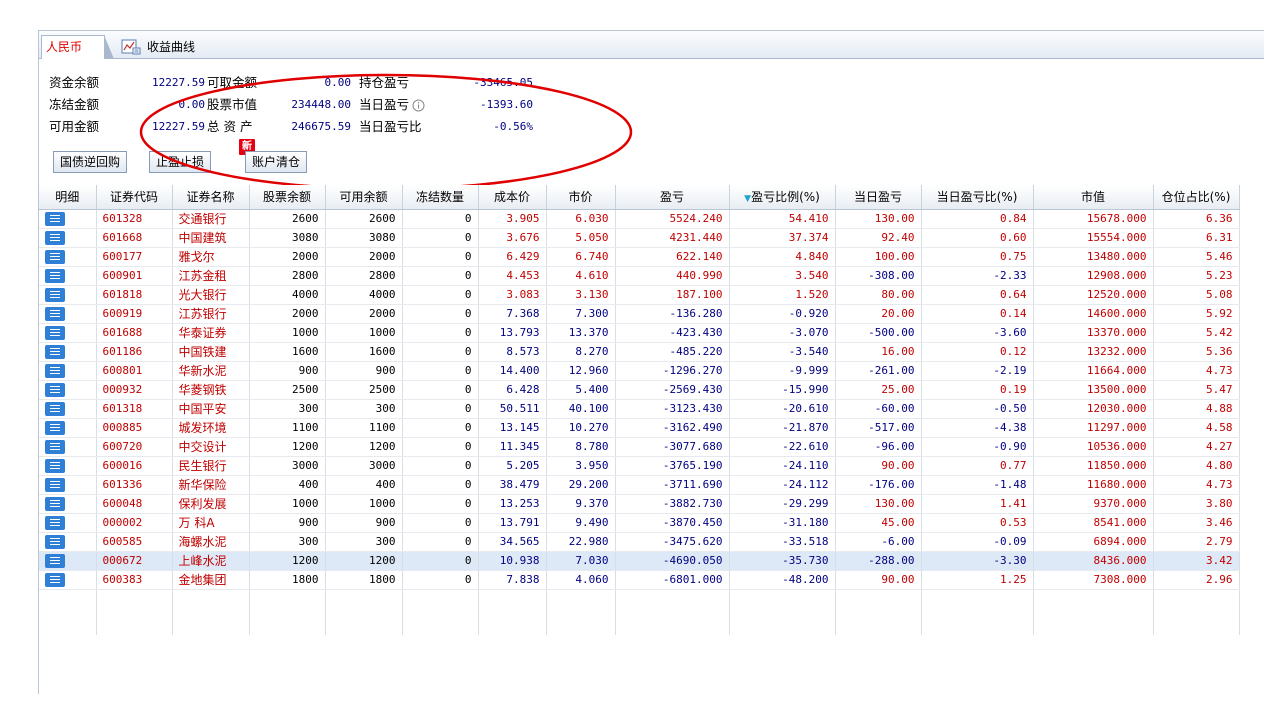  What do you see at coordinates (782, 197) in the screenshot?
I see `column-header: ▼盈亏比例(%)` at bounding box center [782, 197].